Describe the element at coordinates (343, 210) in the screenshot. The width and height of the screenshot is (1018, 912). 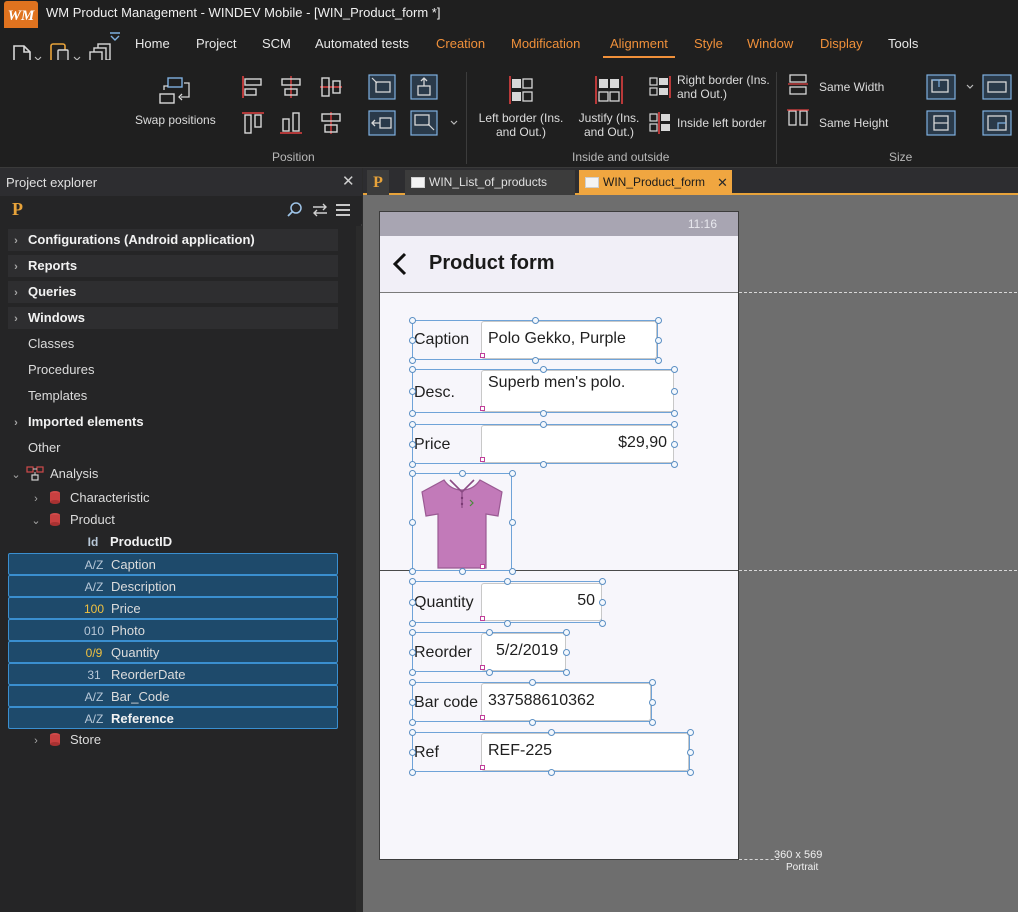
I see `menu-icon` at that location.